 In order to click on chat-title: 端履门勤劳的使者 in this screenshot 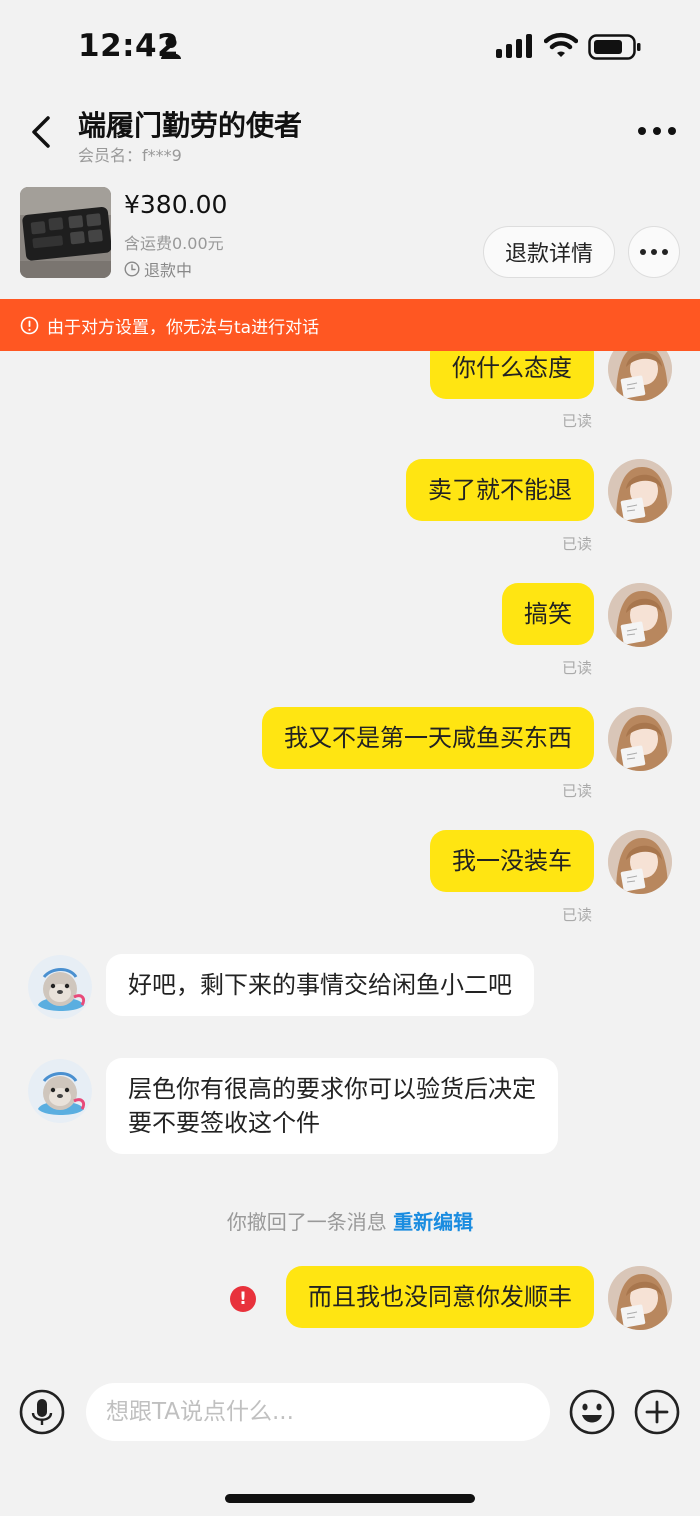, I will do `click(190, 125)`.